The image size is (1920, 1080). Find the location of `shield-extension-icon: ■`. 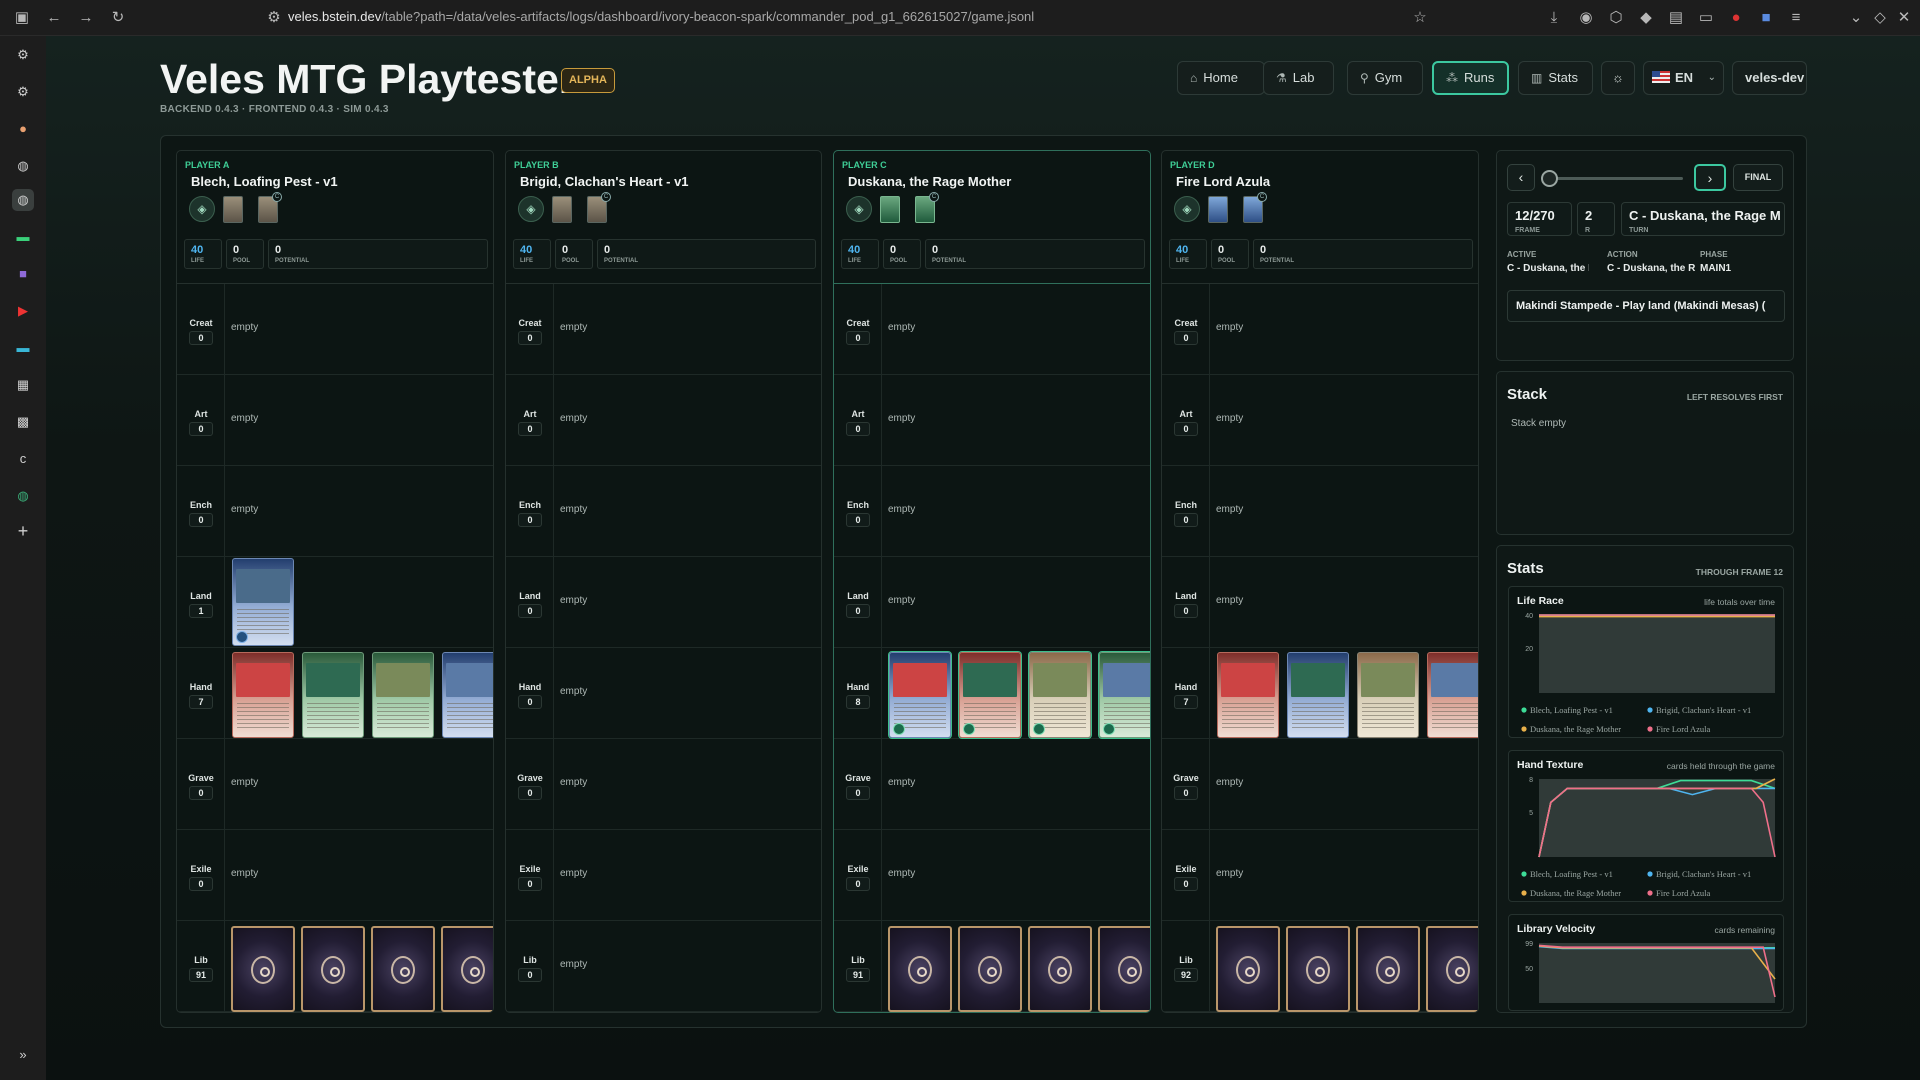

shield-extension-icon: ■ is located at coordinates (1766, 18).